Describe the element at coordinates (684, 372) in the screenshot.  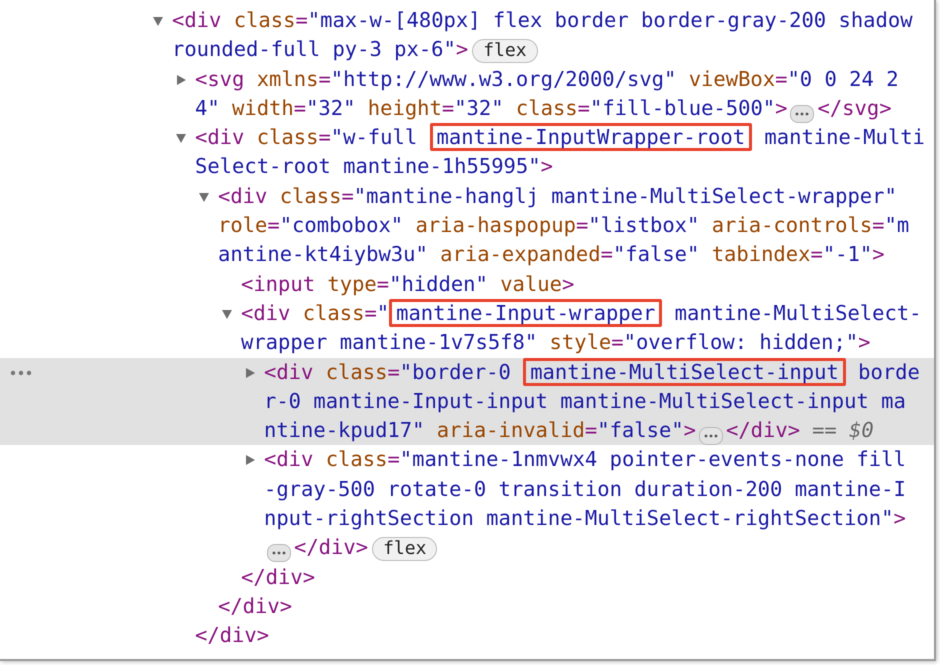
I see `highlighted-class-name: mantine-MultiSelect-input` at that location.